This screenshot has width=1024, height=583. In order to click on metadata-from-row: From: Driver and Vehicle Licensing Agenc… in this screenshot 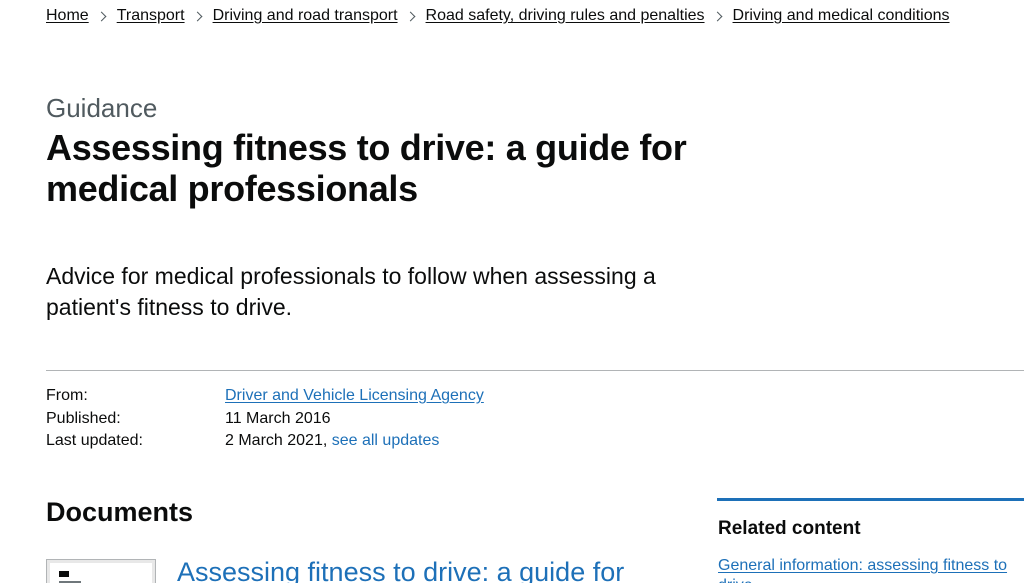, I will do `click(265, 396)`.